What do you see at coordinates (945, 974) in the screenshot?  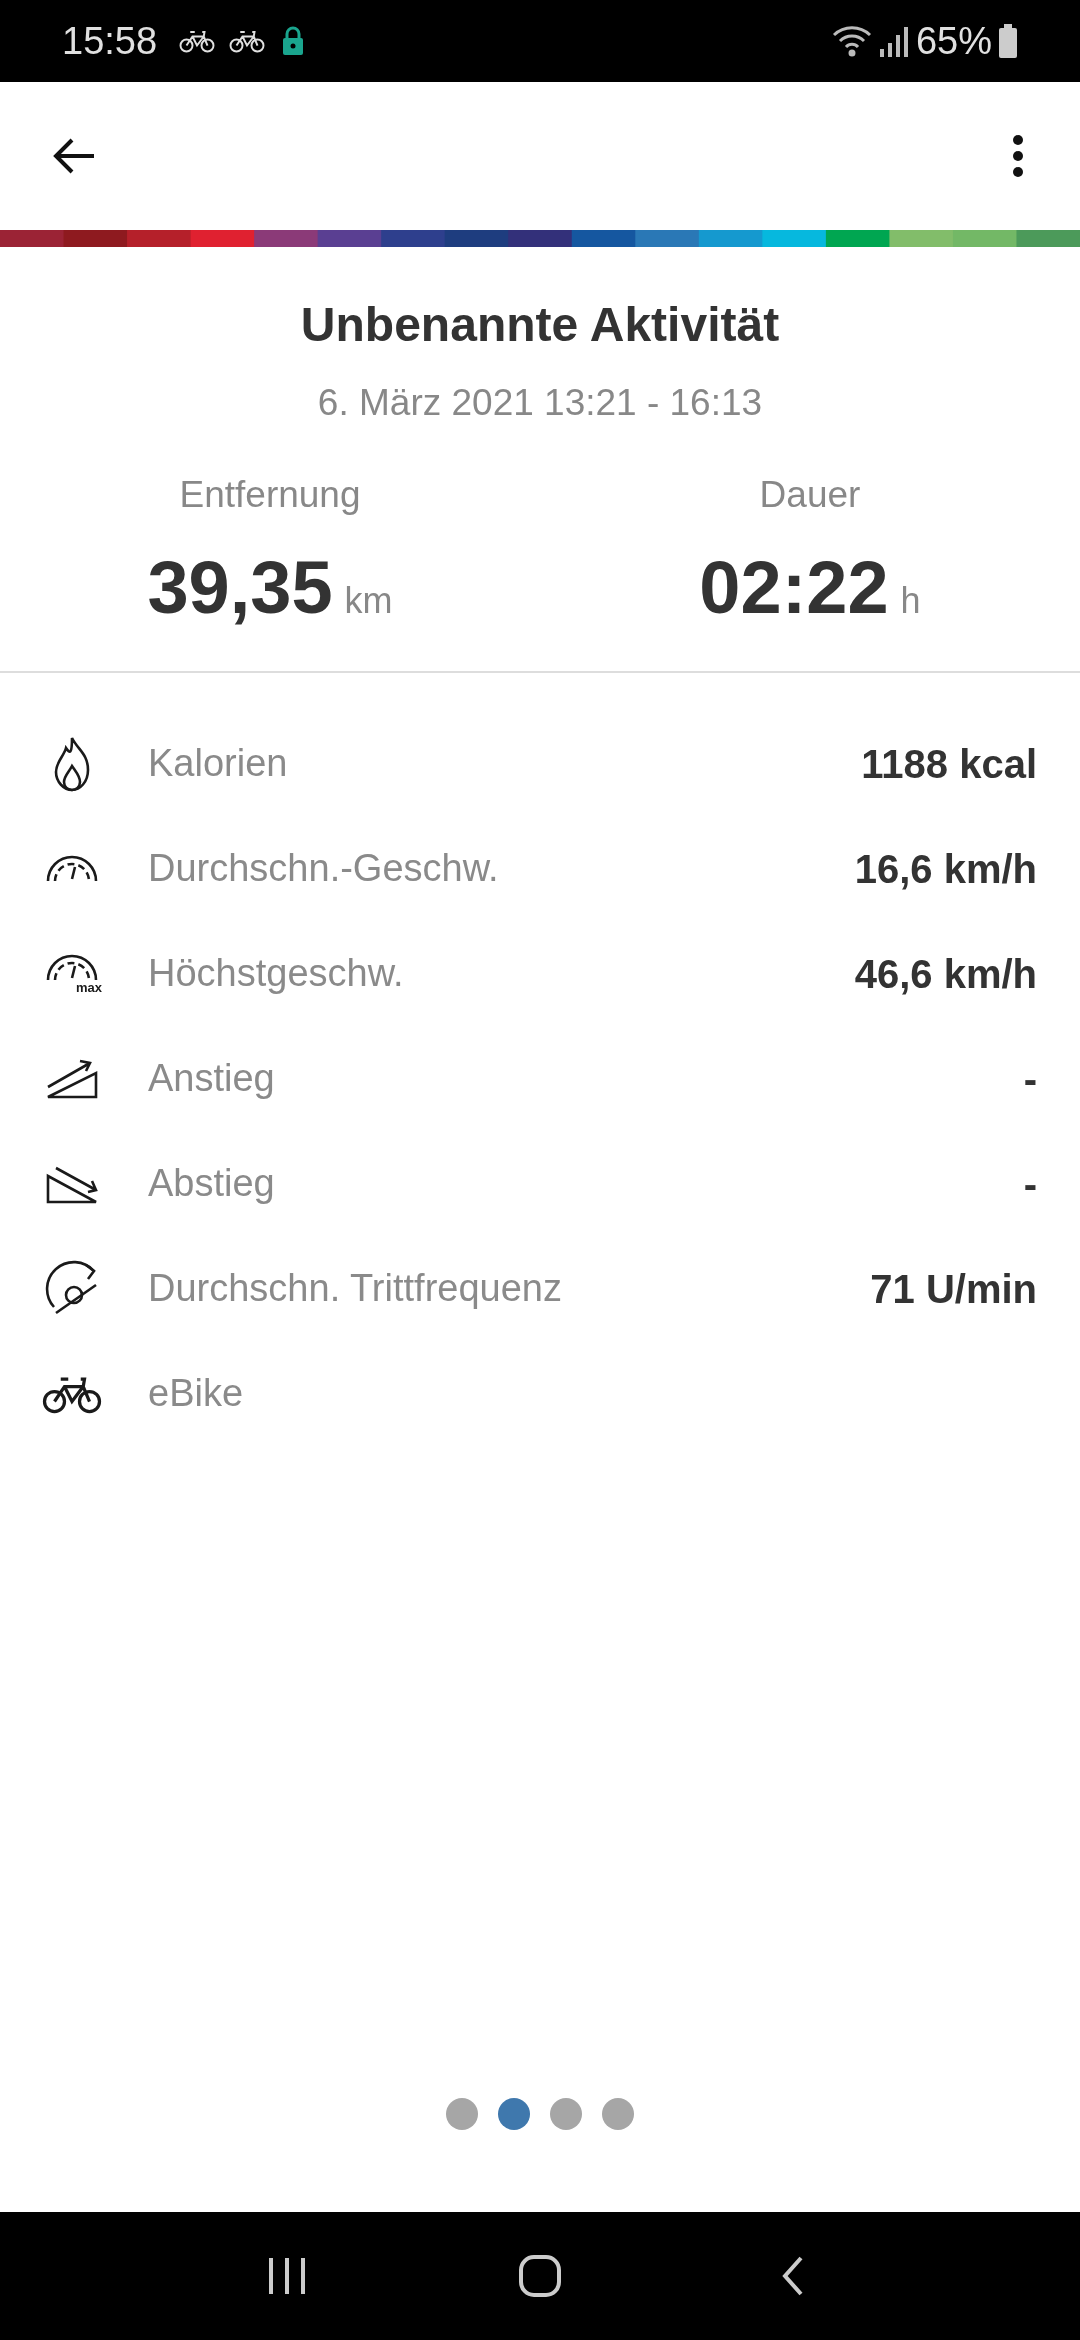 I see `stat-value: 46,6 km/h` at bounding box center [945, 974].